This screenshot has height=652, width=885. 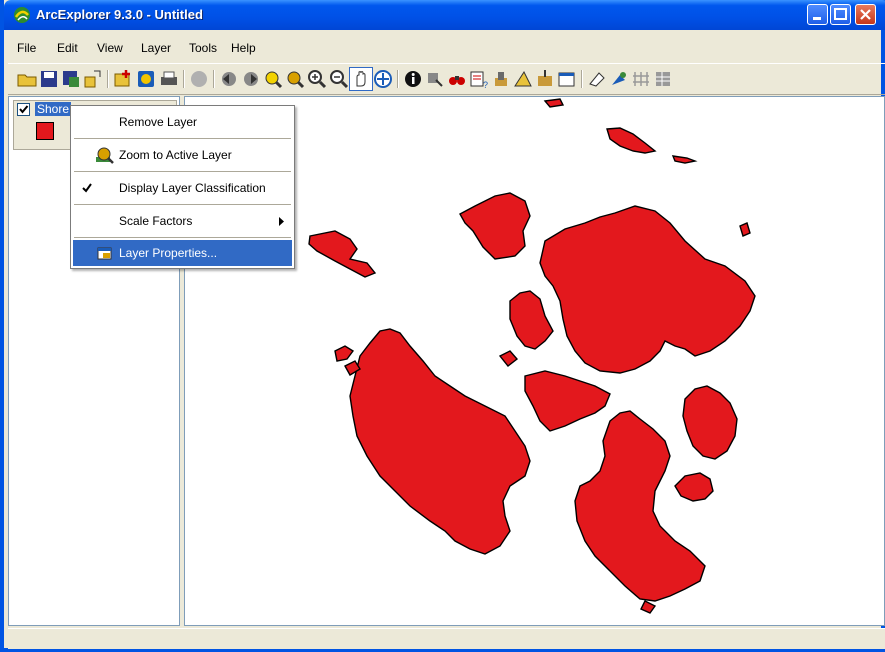 I want to click on maximize-icon, so click(x=840, y=14).